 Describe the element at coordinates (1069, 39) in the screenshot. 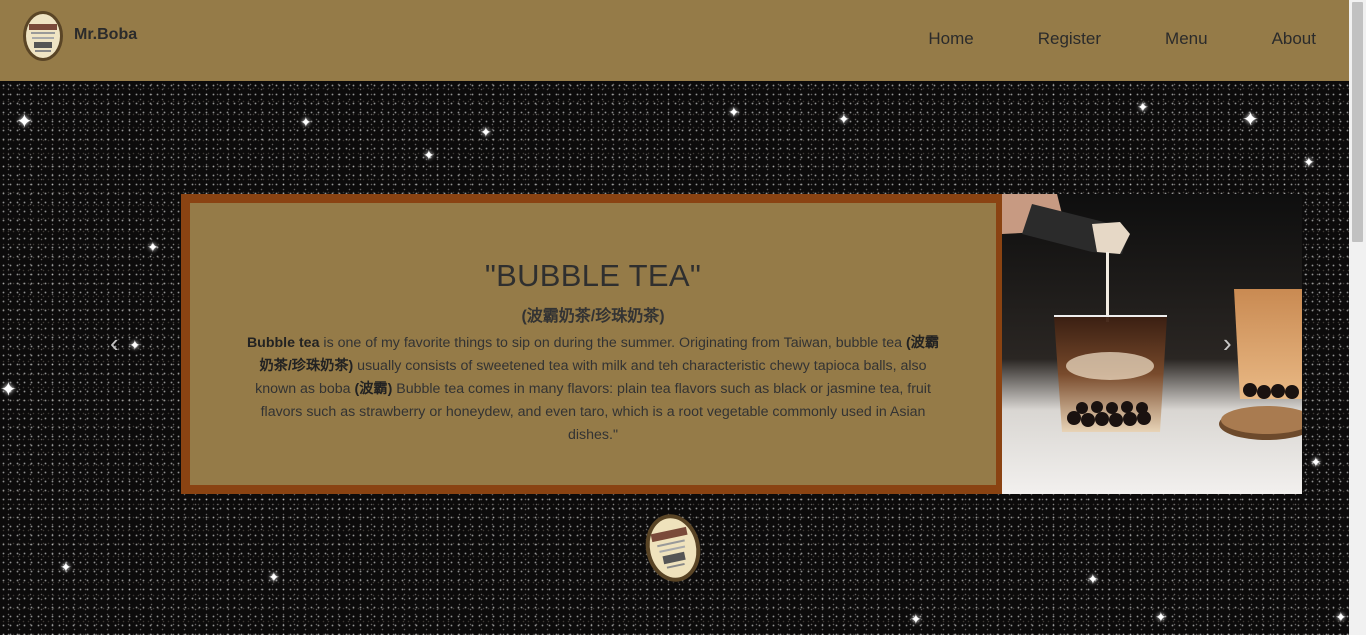

I see `nav-register-link: Register` at that location.